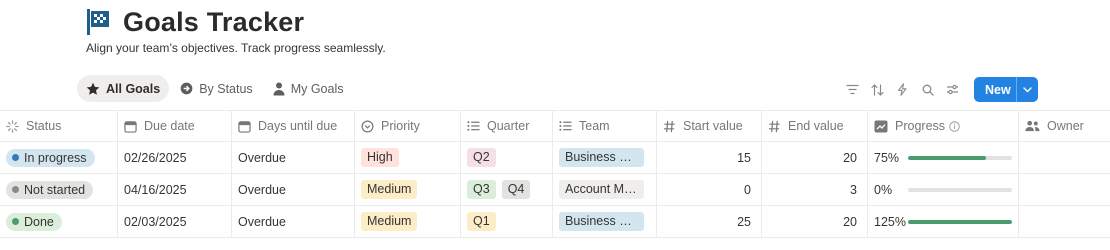  Describe the element at coordinates (507, 189) in the screenshot. I see `quarter-cell: Q3 Q4` at that location.